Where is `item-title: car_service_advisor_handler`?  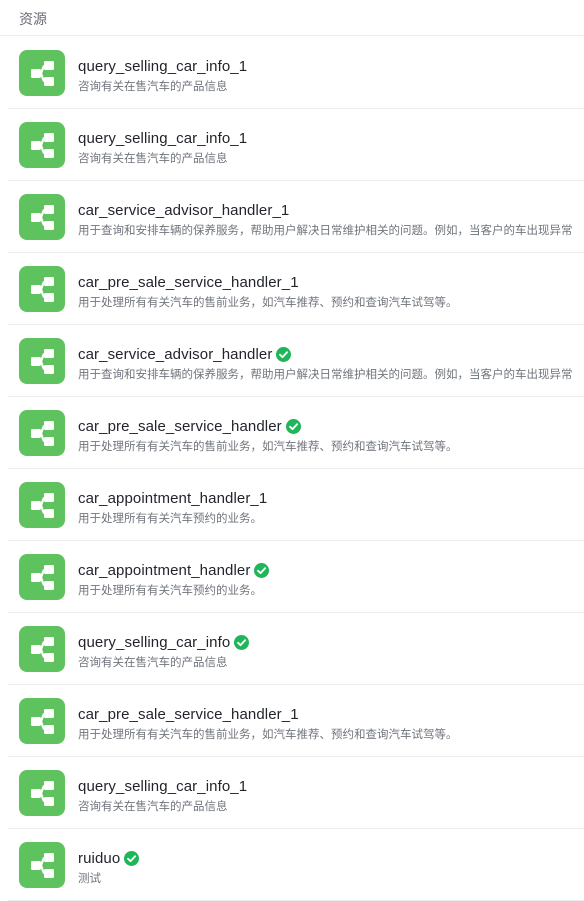 item-title: car_service_advisor_handler is located at coordinates (175, 354).